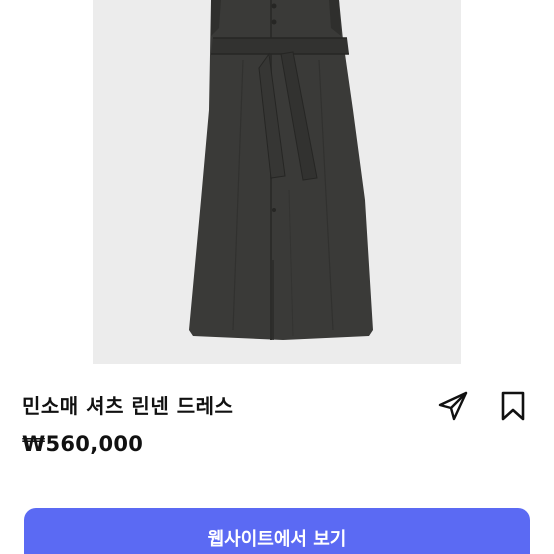 This screenshot has height=554, width=554. I want to click on view-website-button: 웹사이트에서 보기, so click(277, 531).